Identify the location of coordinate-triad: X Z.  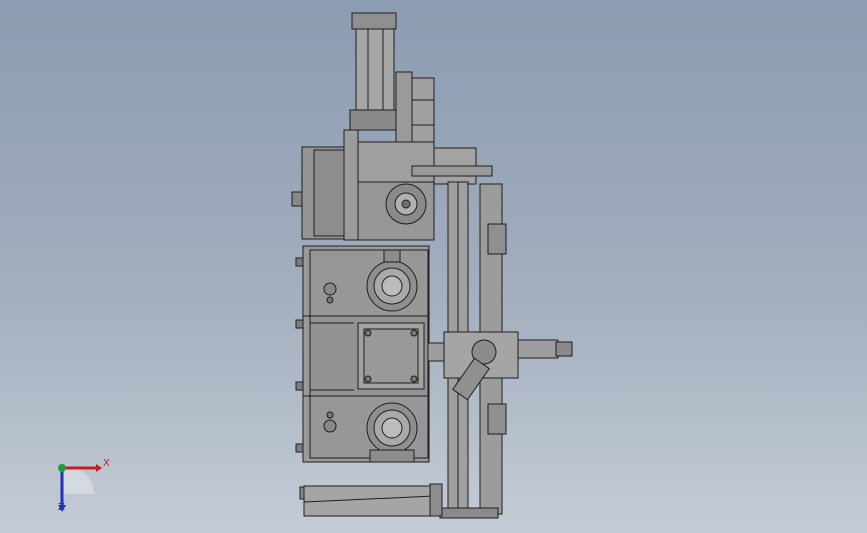
(80, 485).